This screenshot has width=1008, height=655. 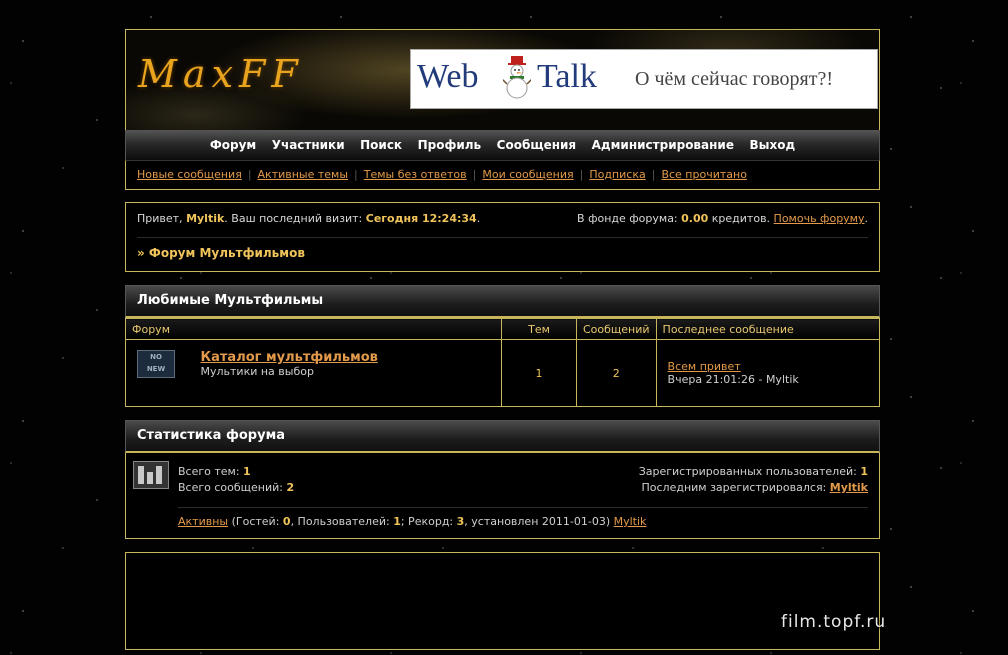 I want to click on total-posts: 2, so click(x=290, y=487).